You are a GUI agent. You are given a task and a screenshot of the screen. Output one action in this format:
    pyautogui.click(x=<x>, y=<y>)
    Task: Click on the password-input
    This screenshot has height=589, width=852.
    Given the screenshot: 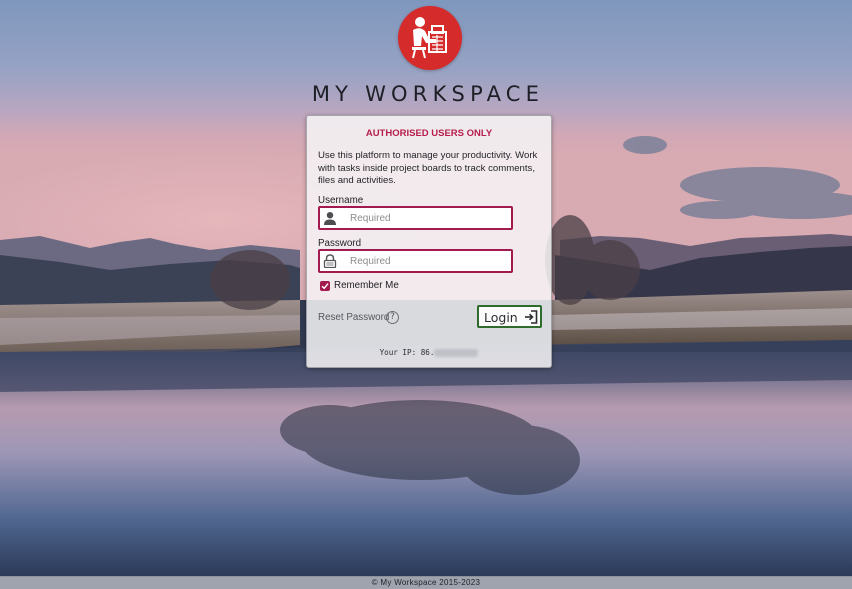 What is the action you would take?
    pyautogui.click(x=427, y=261)
    